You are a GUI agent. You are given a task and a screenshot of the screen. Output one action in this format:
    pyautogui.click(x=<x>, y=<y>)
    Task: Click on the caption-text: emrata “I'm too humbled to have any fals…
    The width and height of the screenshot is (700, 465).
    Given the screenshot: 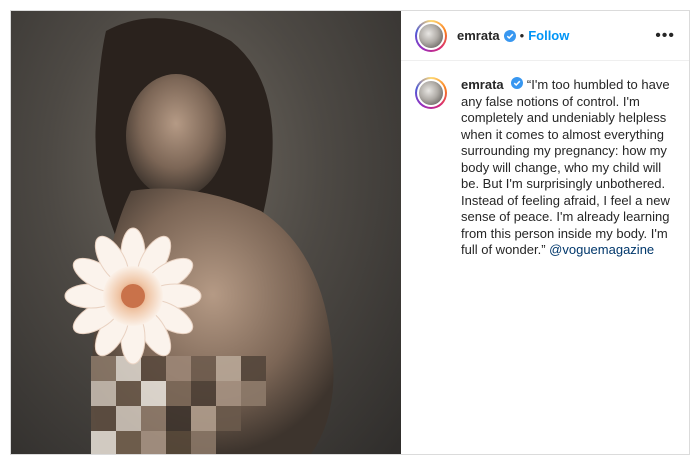 What is the action you would take?
    pyautogui.click(x=568, y=168)
    